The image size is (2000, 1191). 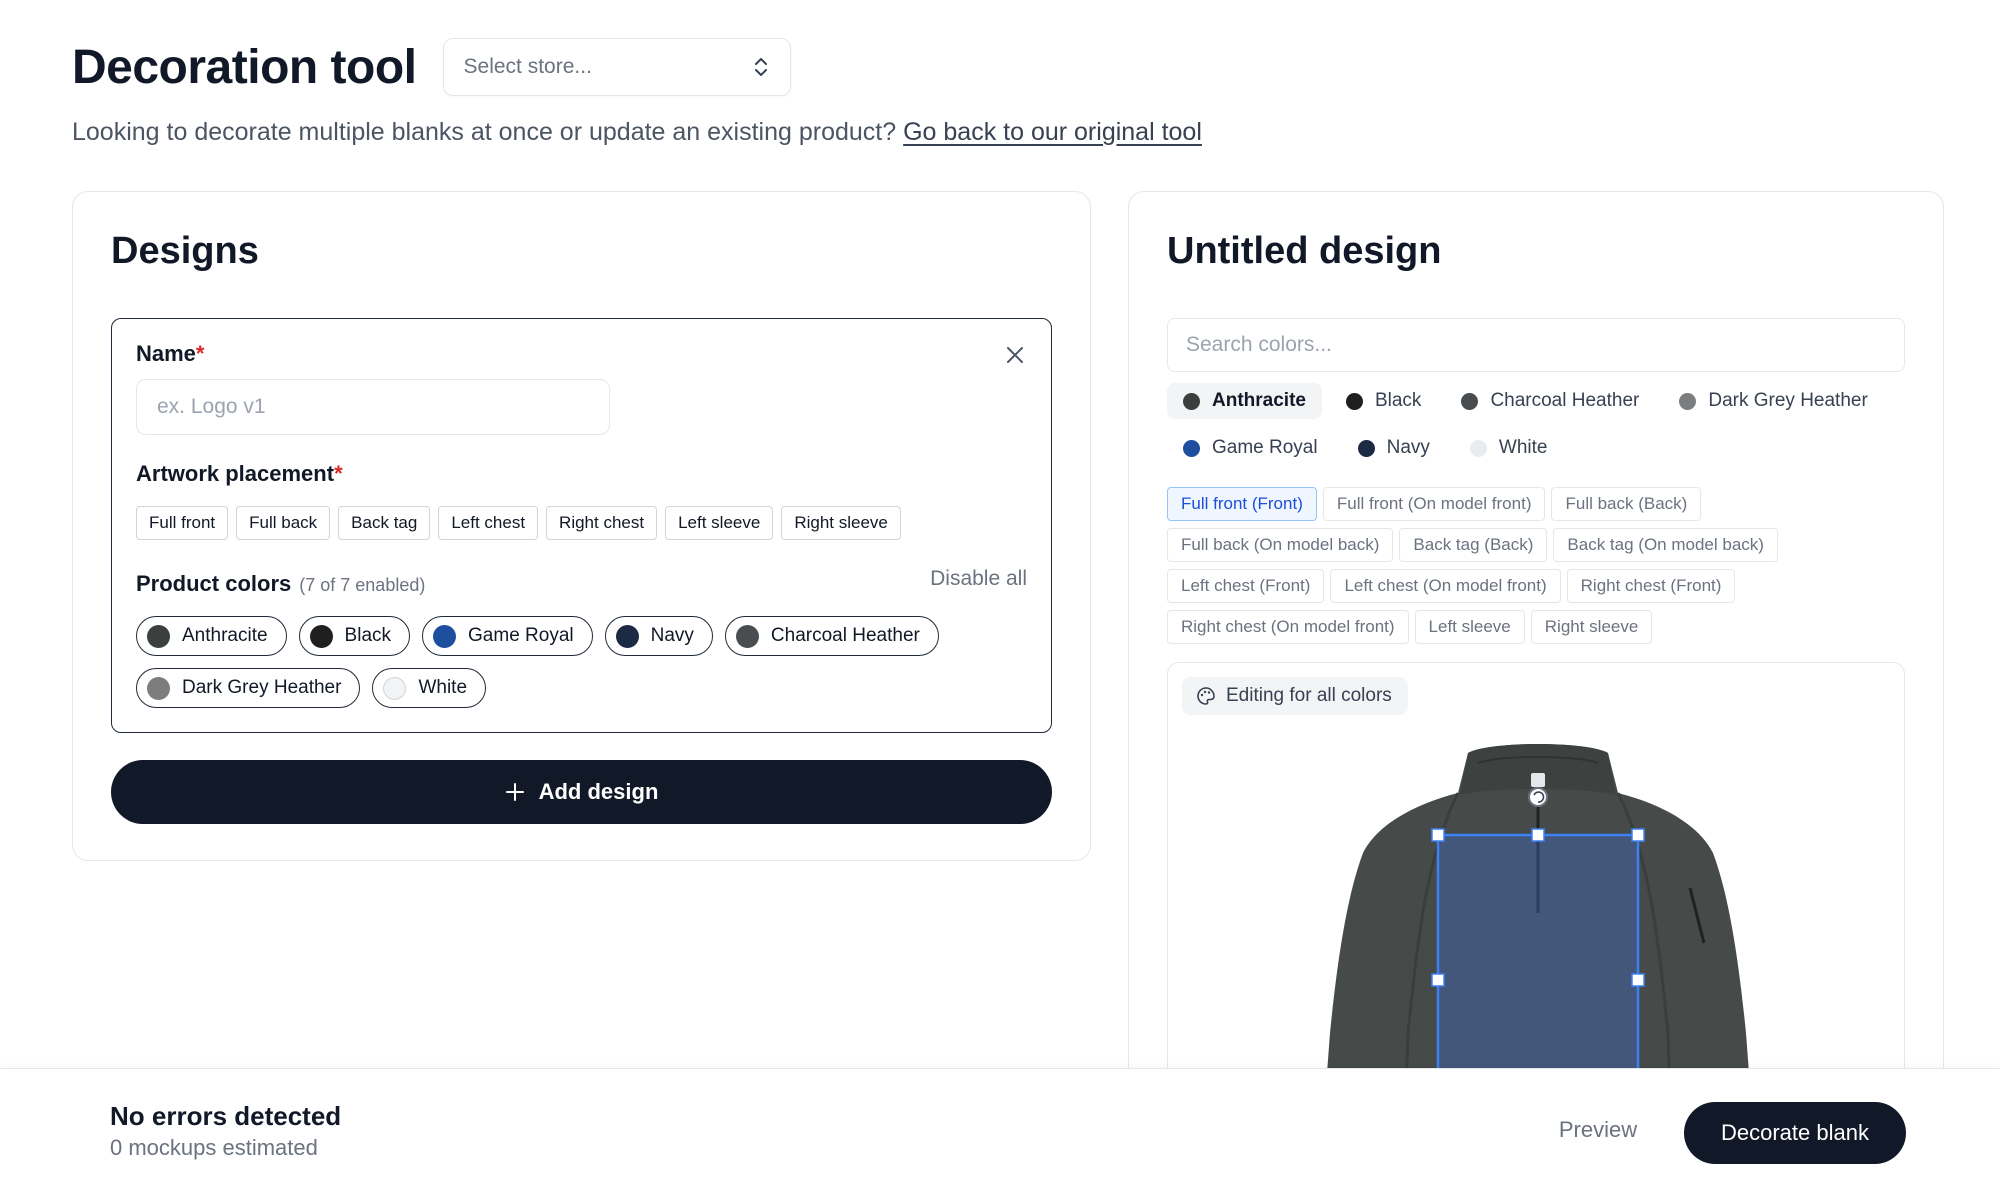 I want to click on placement-chip-full-front: Full front, so click(x=182, y=523).